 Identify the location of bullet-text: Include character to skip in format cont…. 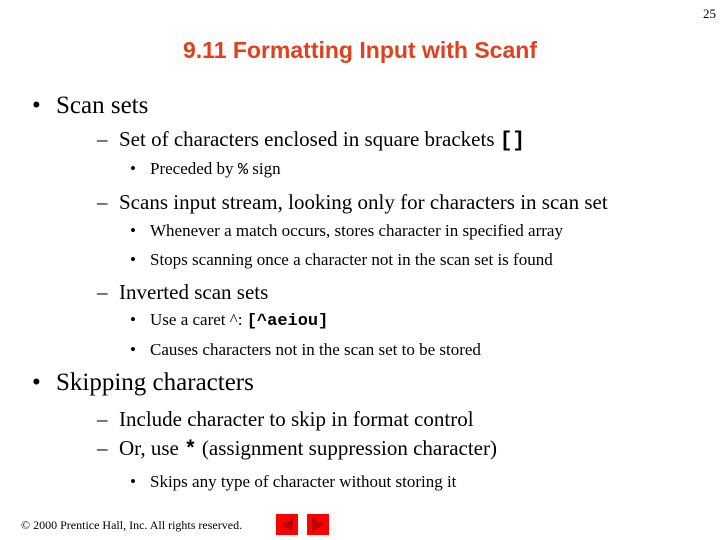
(296, 419).